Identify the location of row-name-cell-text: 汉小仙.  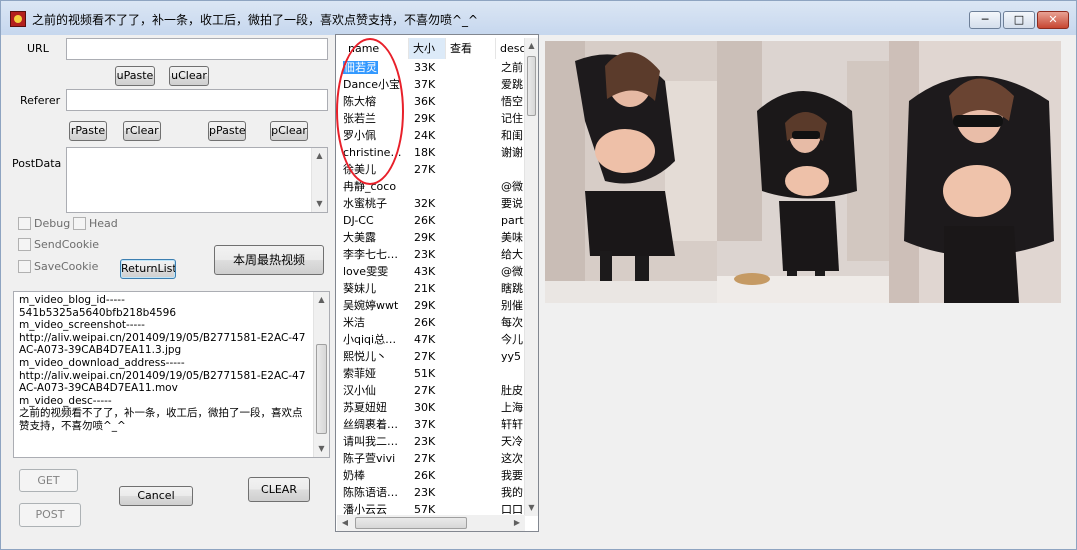
(359, 390).